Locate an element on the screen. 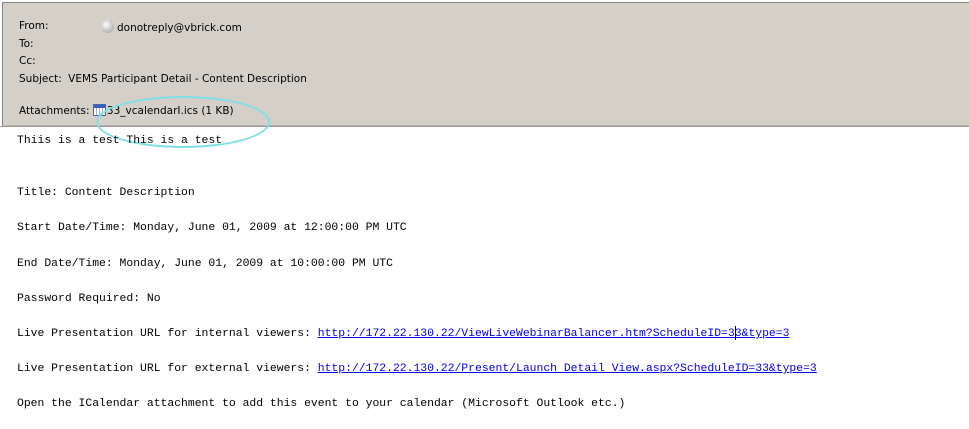  cc-row: Cc: is located at coordinates (27, 61).